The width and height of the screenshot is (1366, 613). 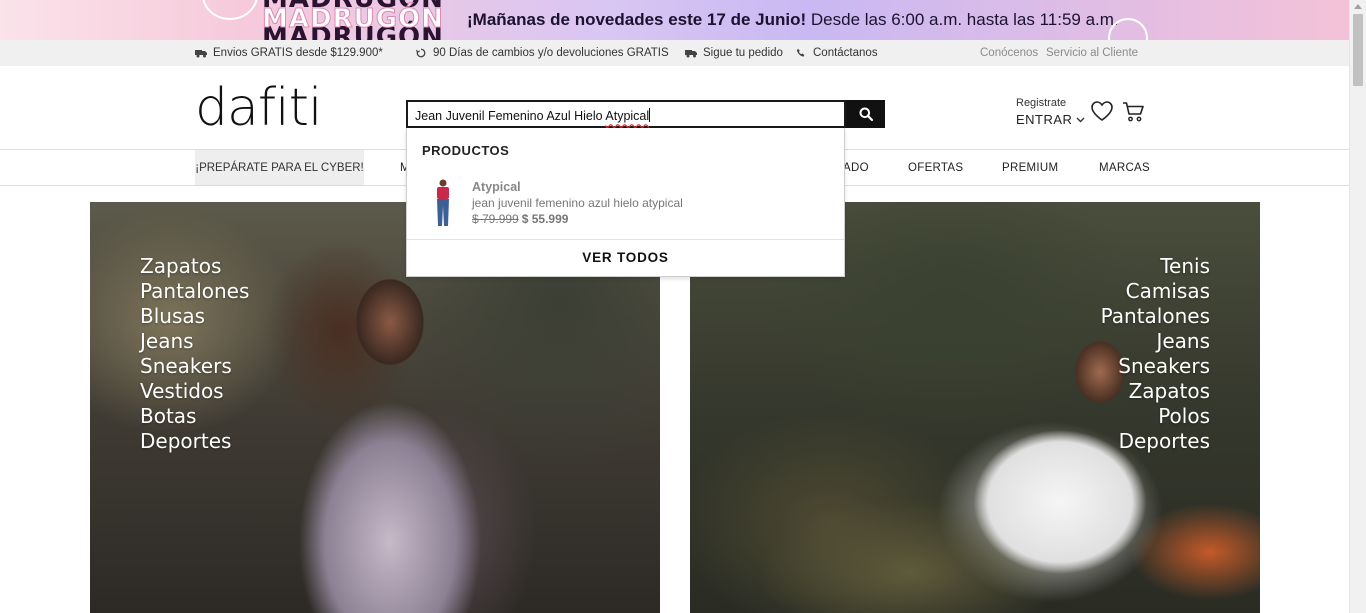 I want to click on nav-item-premium: PREMIUM, so click(x=1030, y=168).